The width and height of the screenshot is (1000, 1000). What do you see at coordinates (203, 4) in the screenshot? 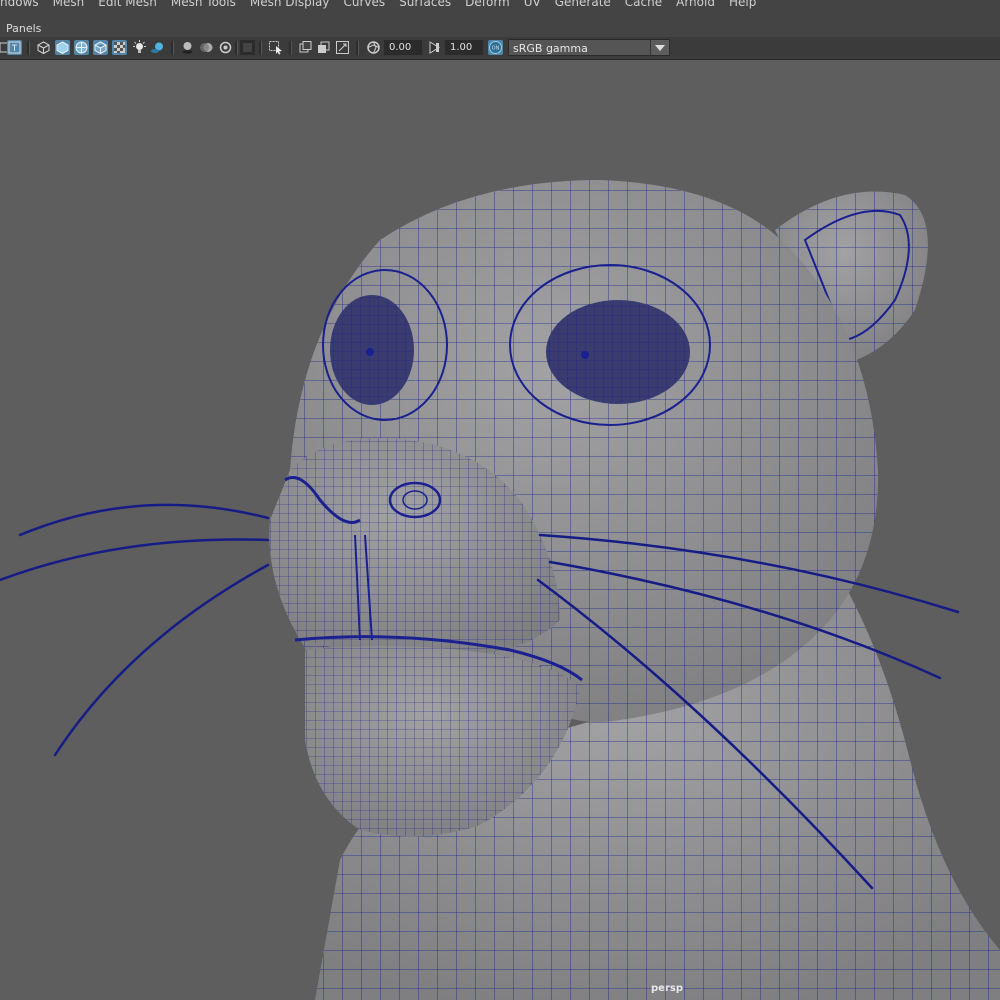
I see `menu-mesh-tools: Mesh Tools` at bounding box center [203, 4].